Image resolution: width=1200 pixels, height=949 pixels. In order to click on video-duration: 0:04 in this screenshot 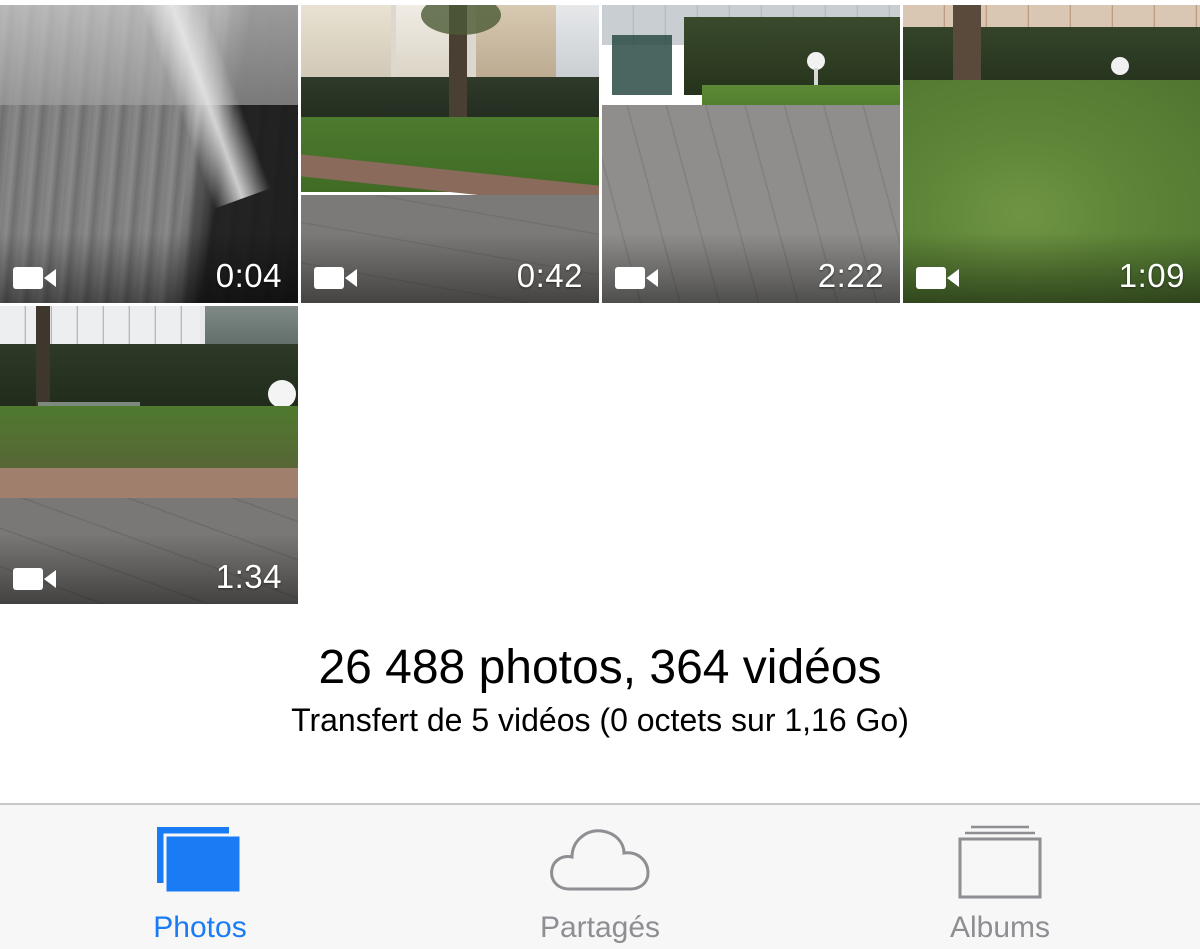, I will do `click(248, 275)`.